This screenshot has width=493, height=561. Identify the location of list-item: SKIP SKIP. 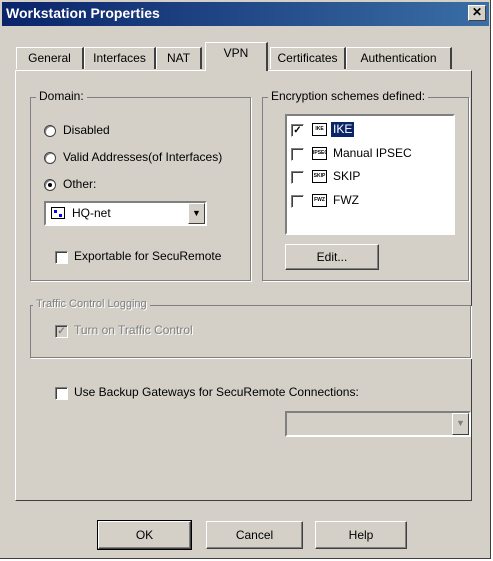
(372, 177).